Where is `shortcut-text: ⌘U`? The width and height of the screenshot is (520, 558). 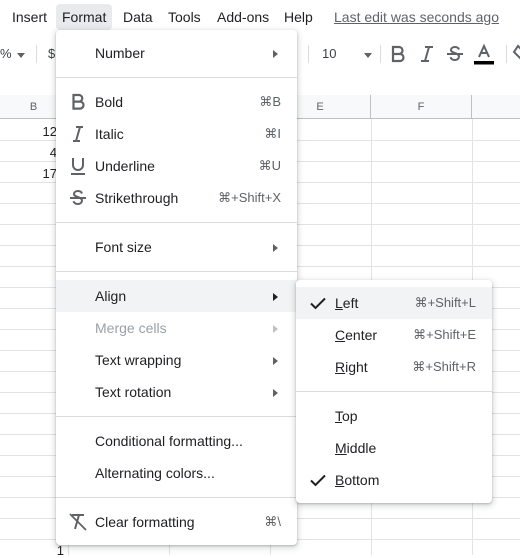
shortcut-text: ⌘U is located at coordinates (269, 165).